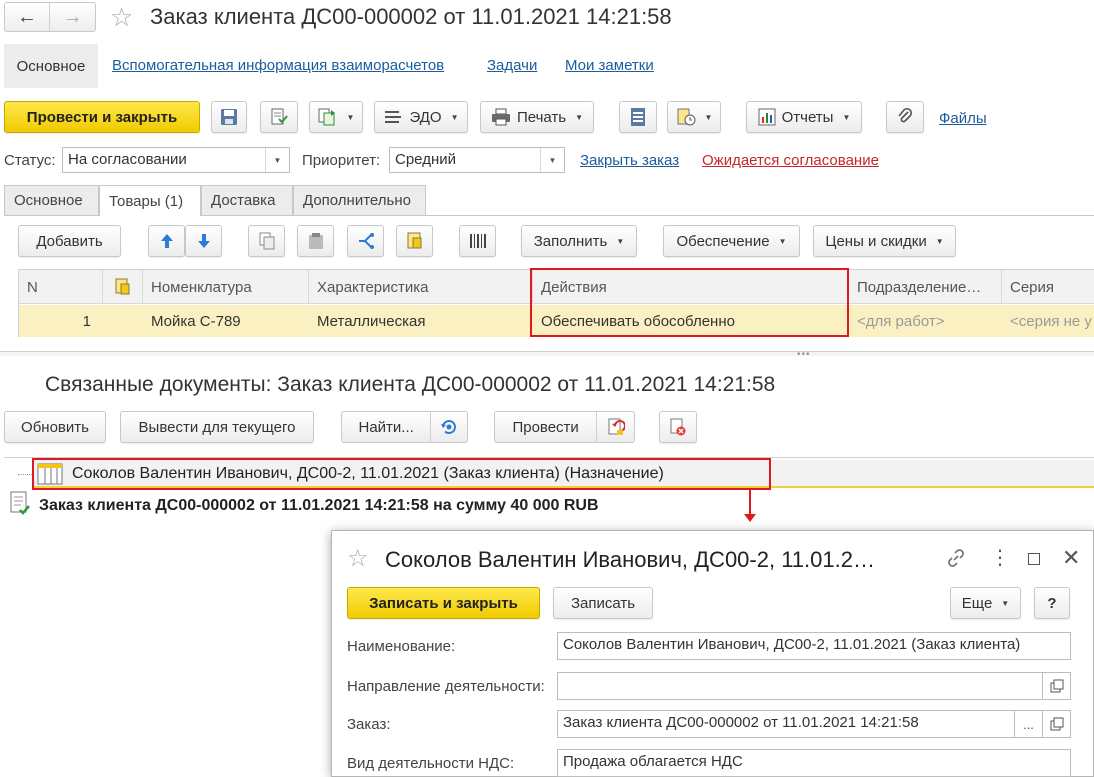 Image resolution: width=1094 pixels, height=777 pixels. Describe the element at coordinates (603, 603) in the screenshot. I see `popup-save-button: Записать` at that location.